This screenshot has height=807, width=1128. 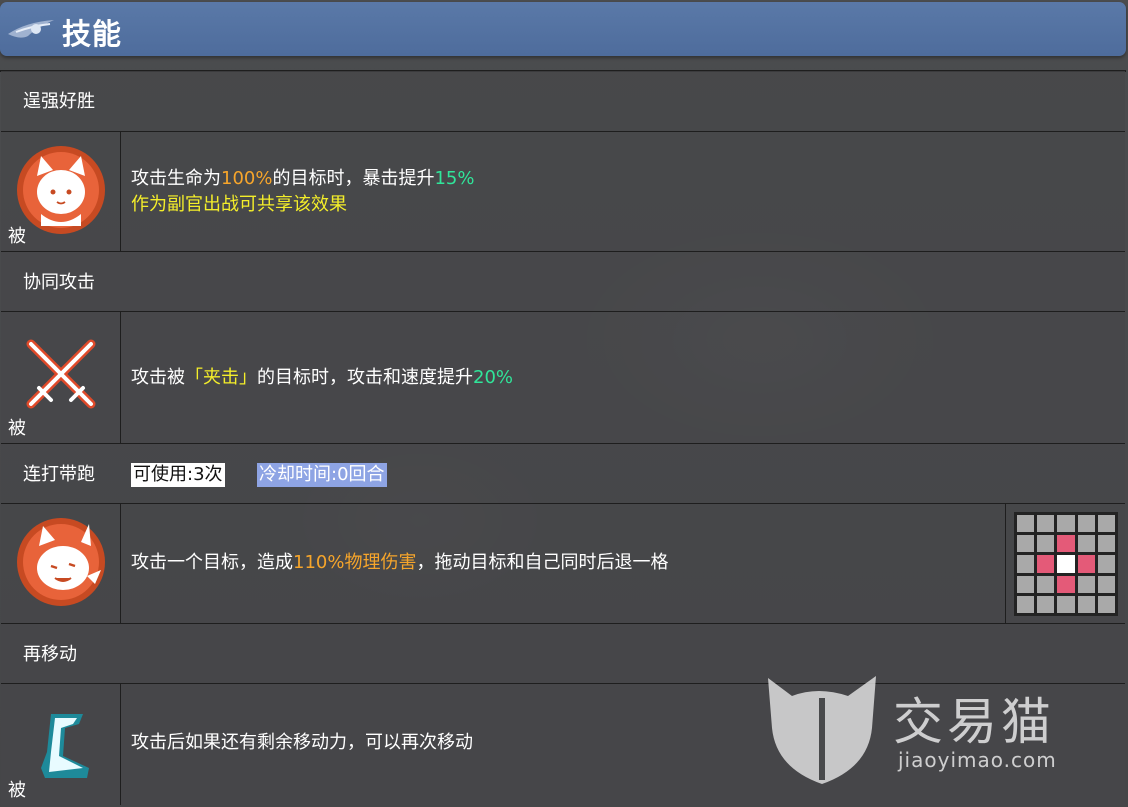 I want to click on boot-icon, so click(x=65, y=746).